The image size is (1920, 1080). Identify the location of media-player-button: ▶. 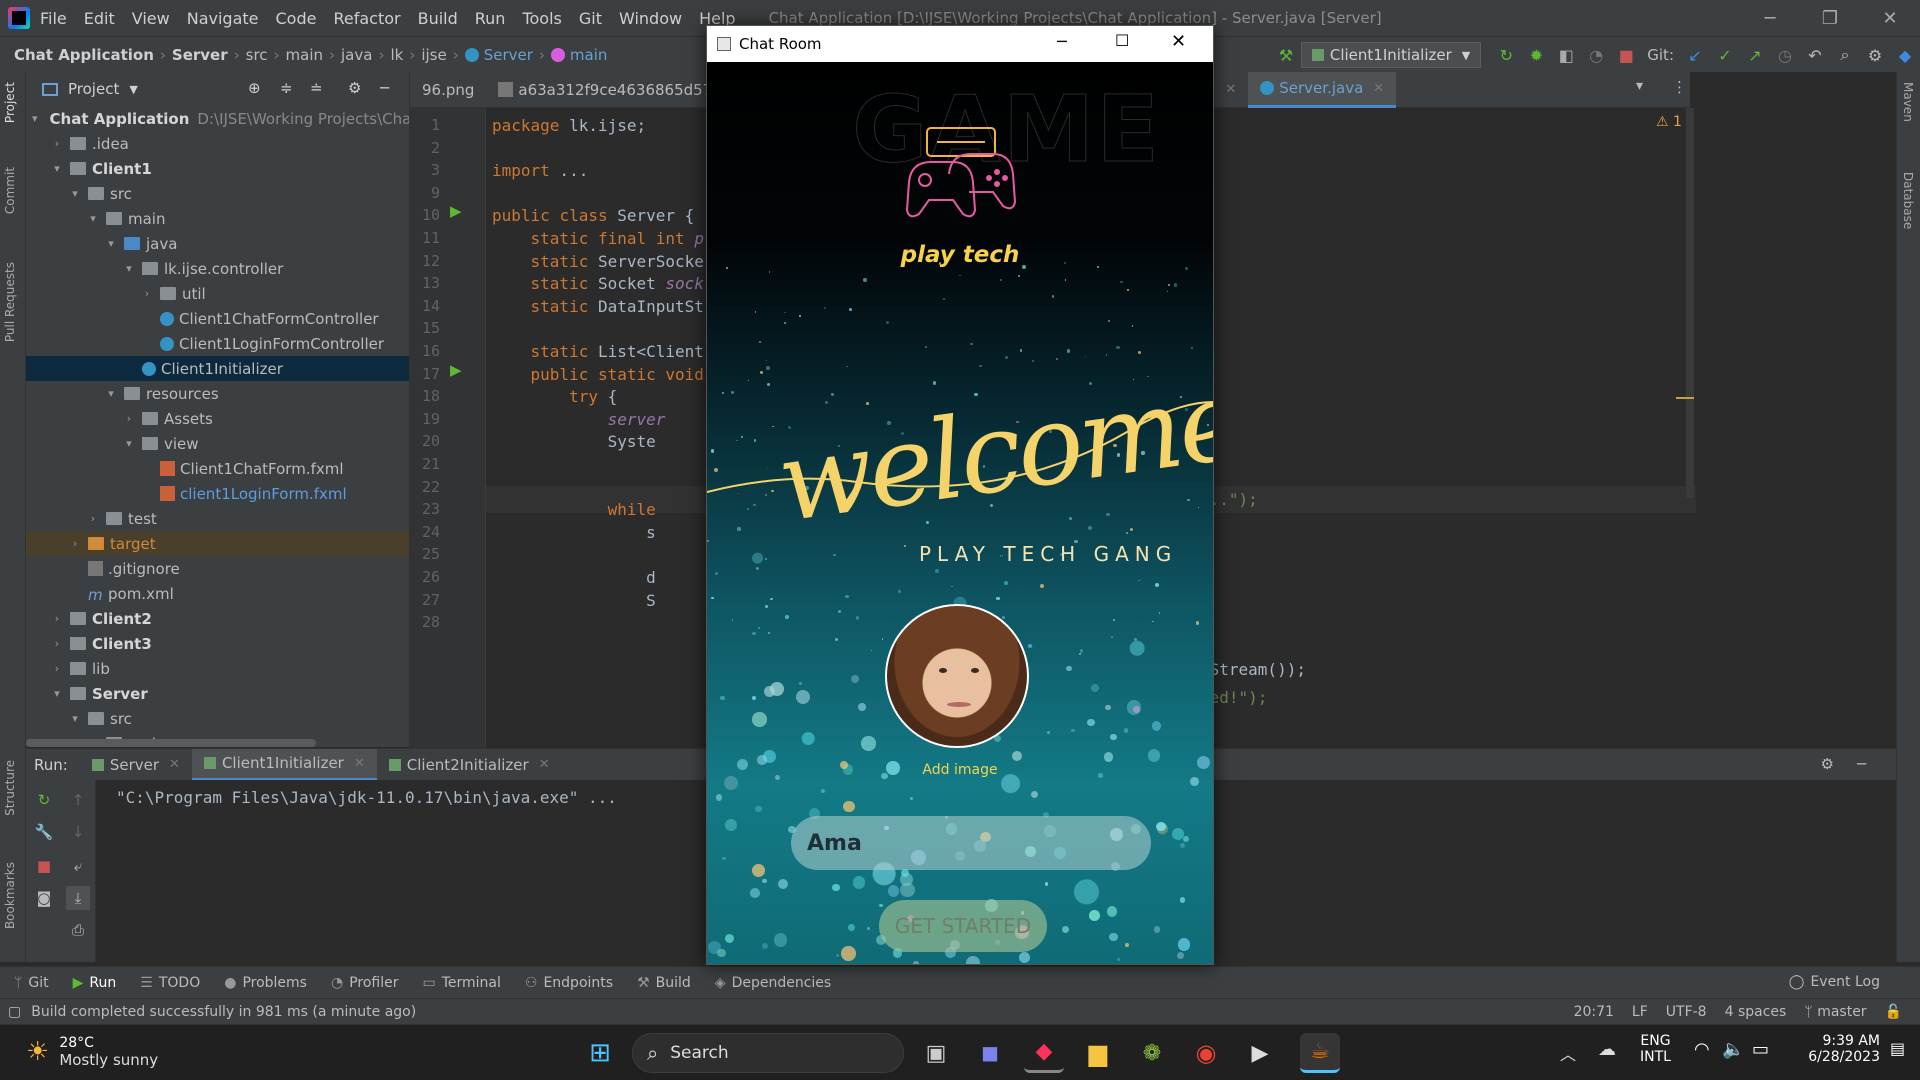
(1260, 1053).